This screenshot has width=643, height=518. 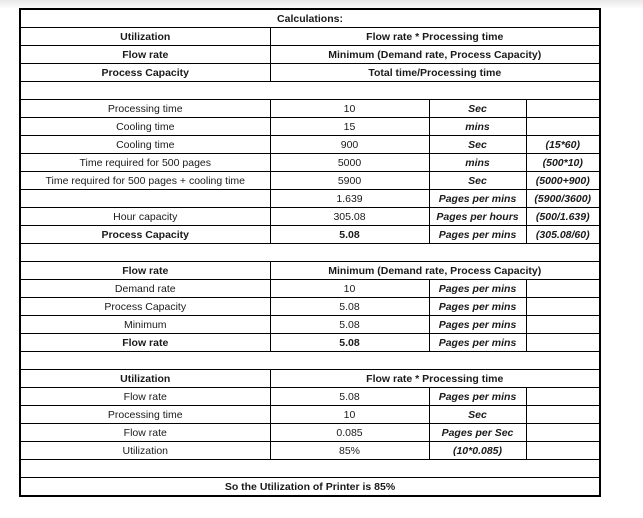 I want to click on row-unit: Pages per Sec, so click(x=477, y=432).